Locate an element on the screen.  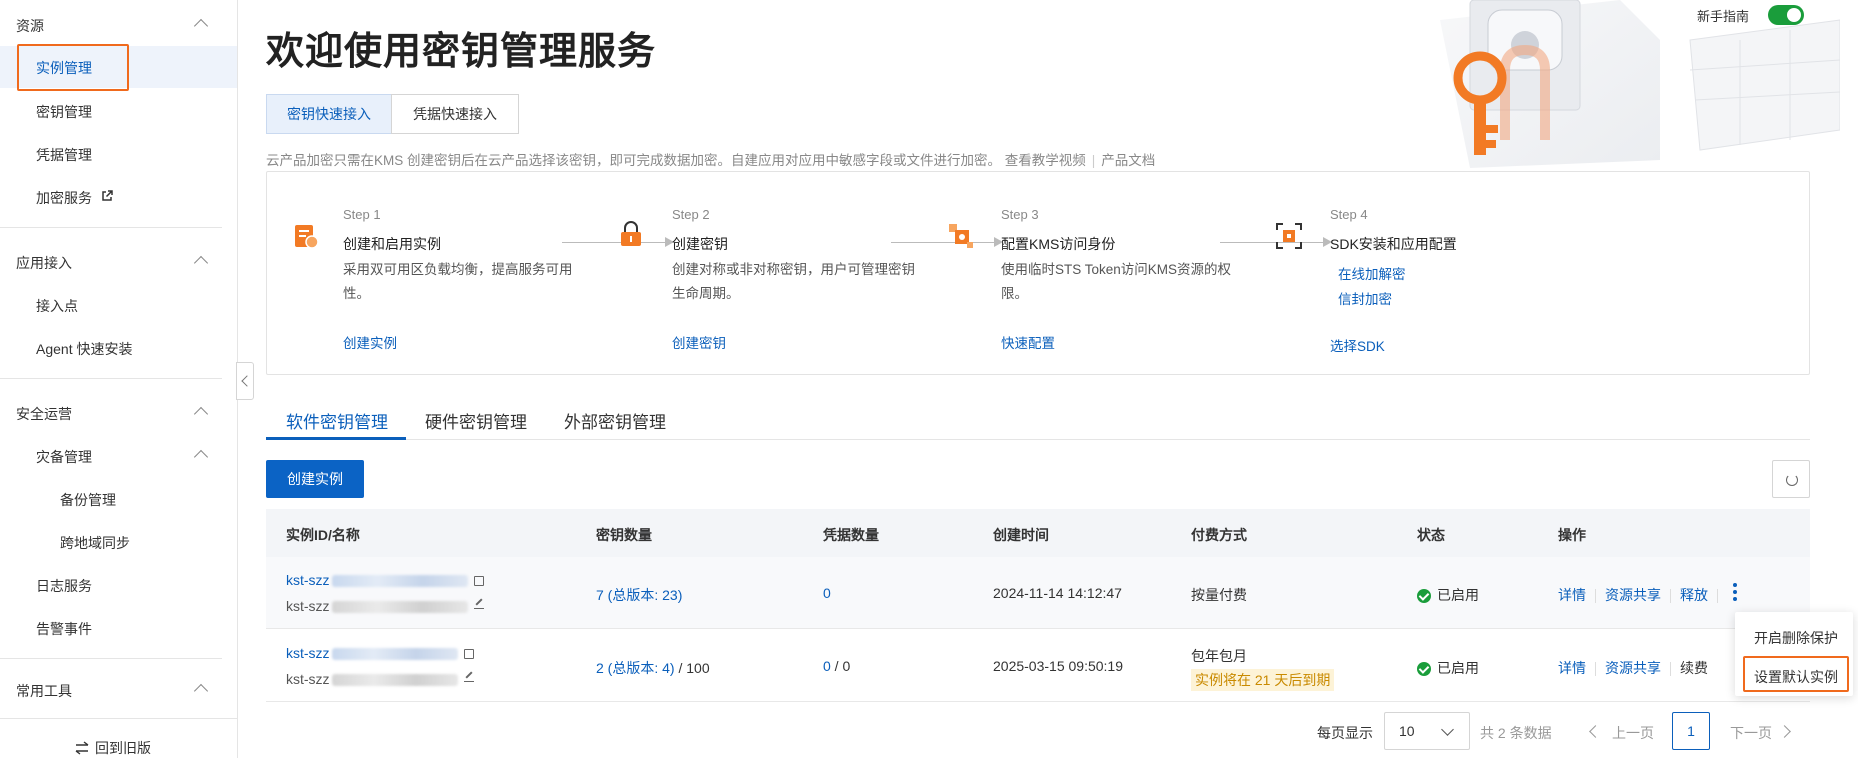
enable-deletion-protection-item: 开启删除保护 is located at coordinates (1796, 638).